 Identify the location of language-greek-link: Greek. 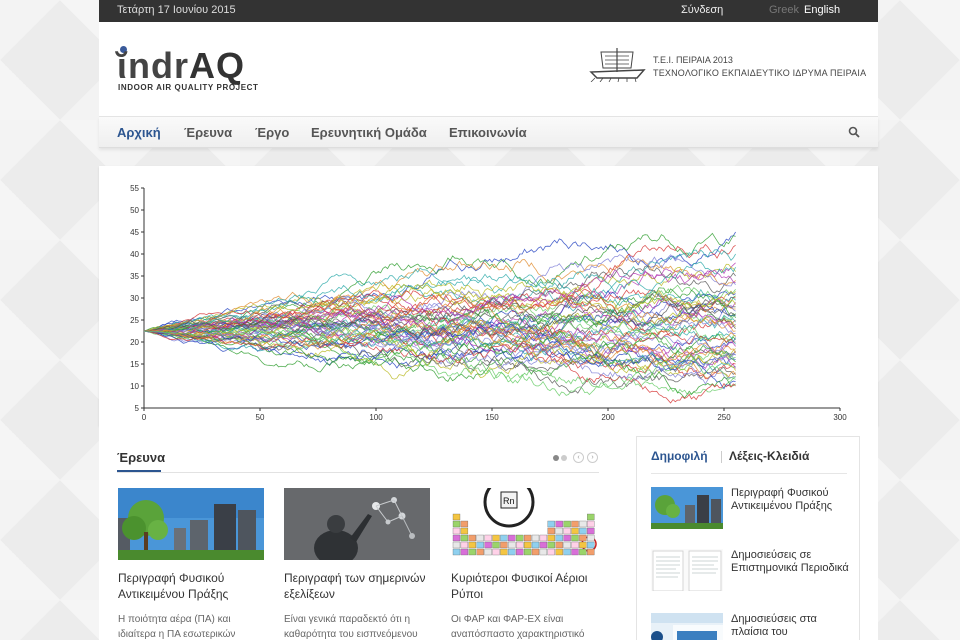
(784, 10).